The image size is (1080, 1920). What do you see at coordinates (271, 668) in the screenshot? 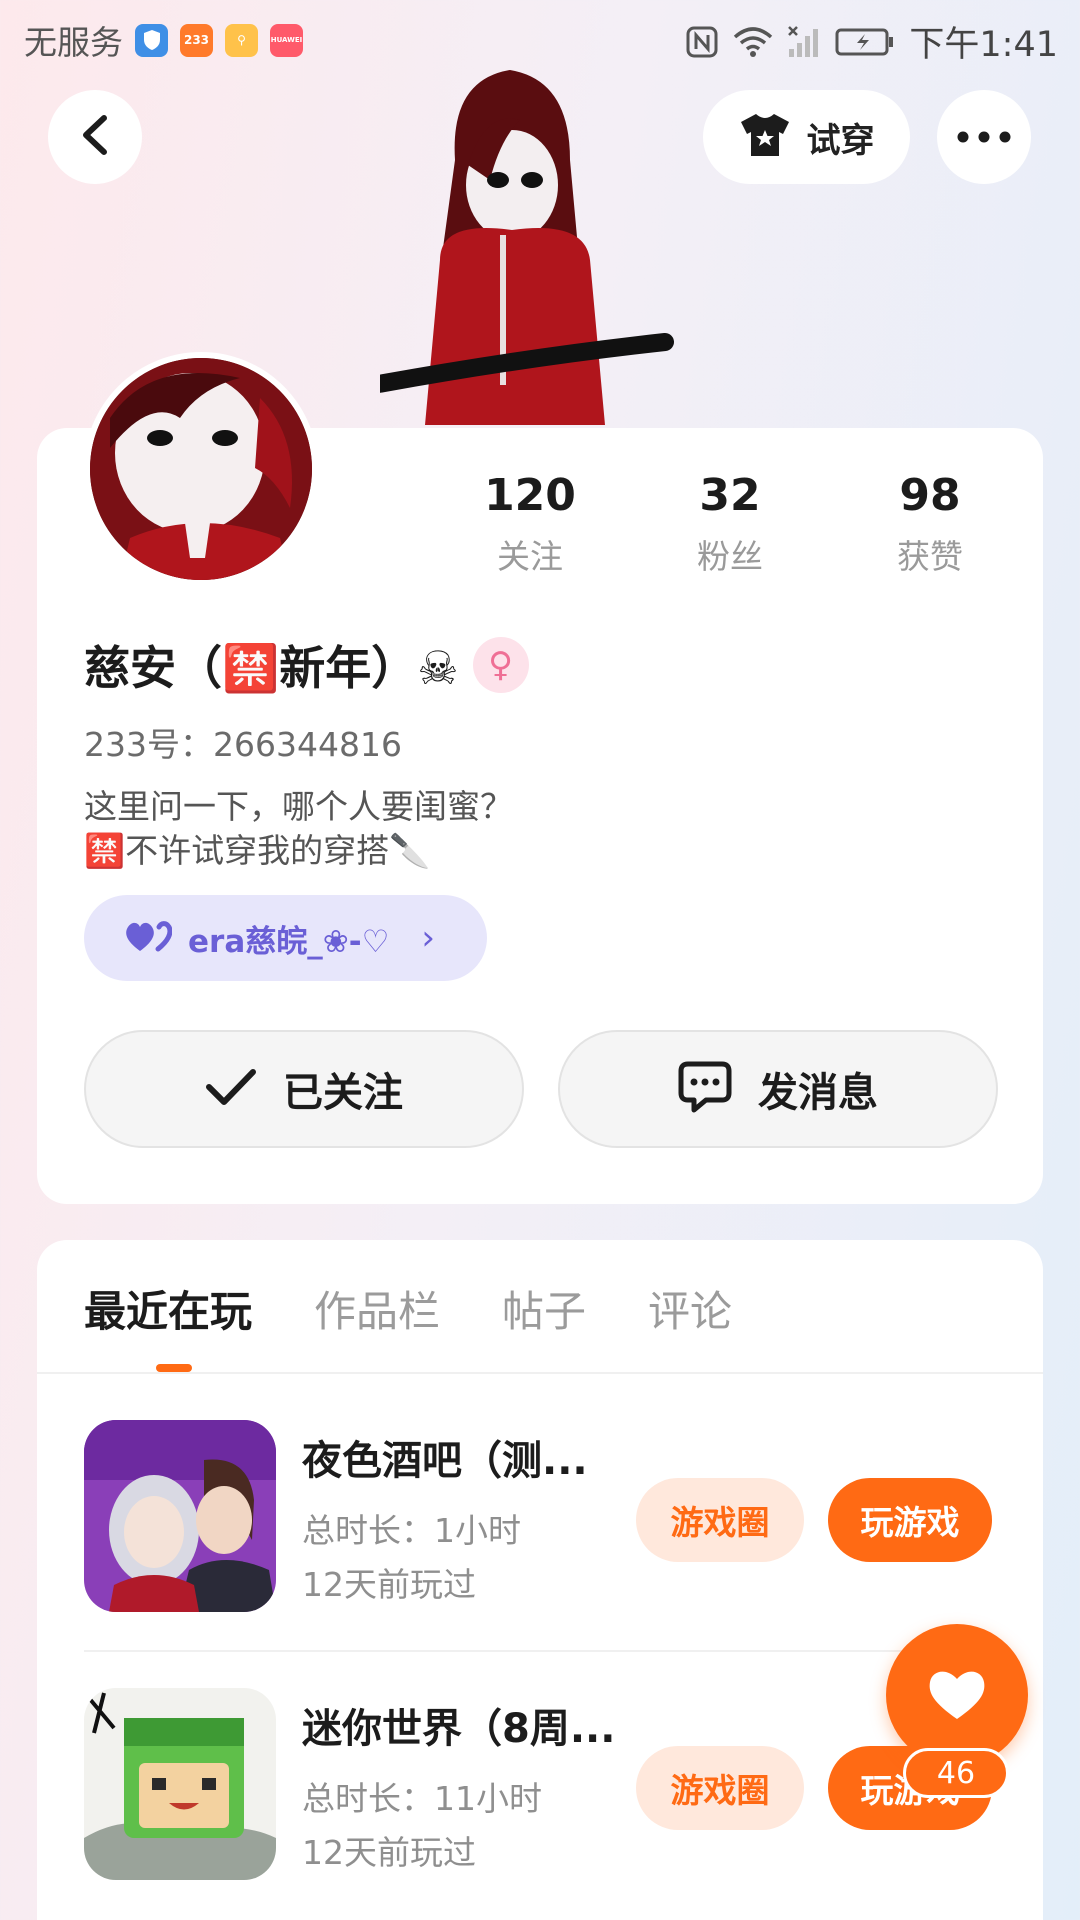
I see `user-name: 慈安（🈲新年）☠` at bounding box center [271, 668].